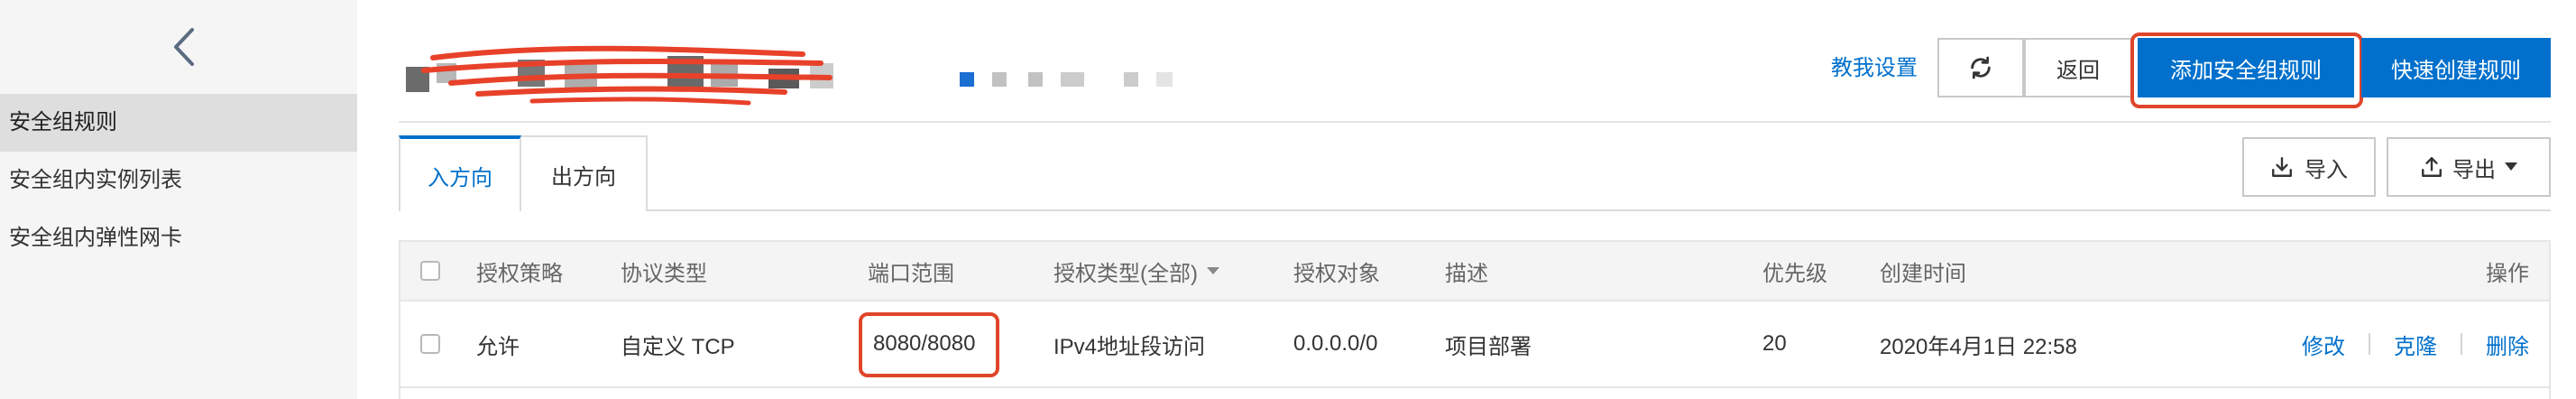 The image size is (2576, 399). Describe the element at coordinates (1489, 346) in the screenshot. I see `cell-description: 项目部署` at that location.